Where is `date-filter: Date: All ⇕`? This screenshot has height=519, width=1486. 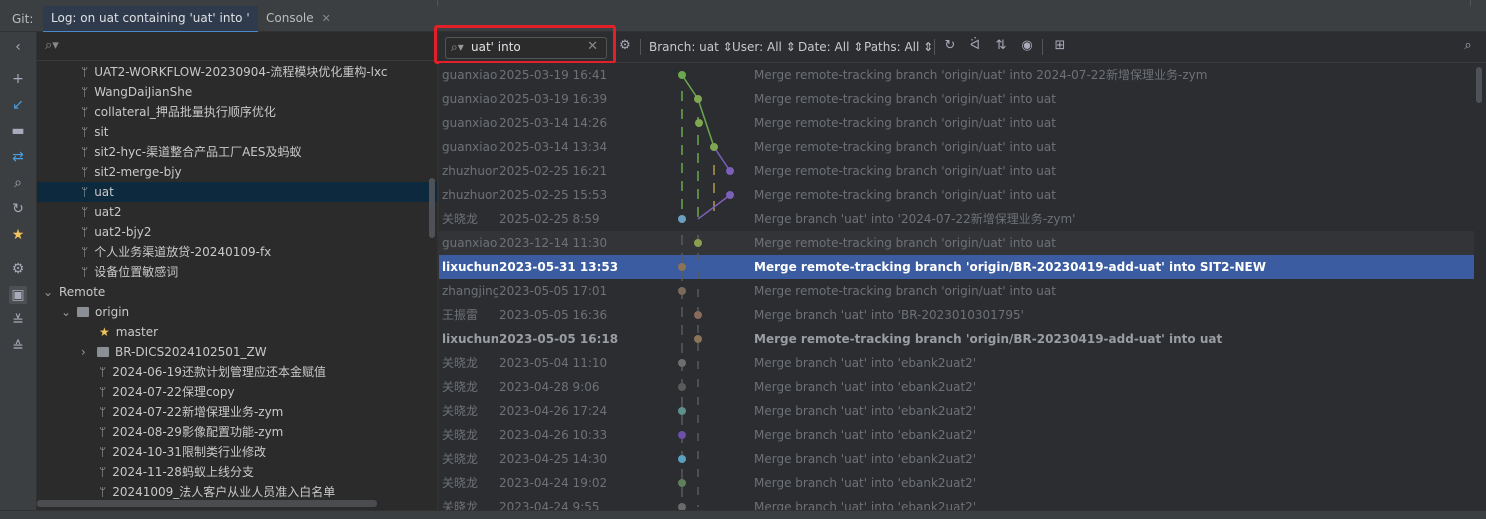 date-filter: Date: All ⇕ is located at coordinates (830, 47).